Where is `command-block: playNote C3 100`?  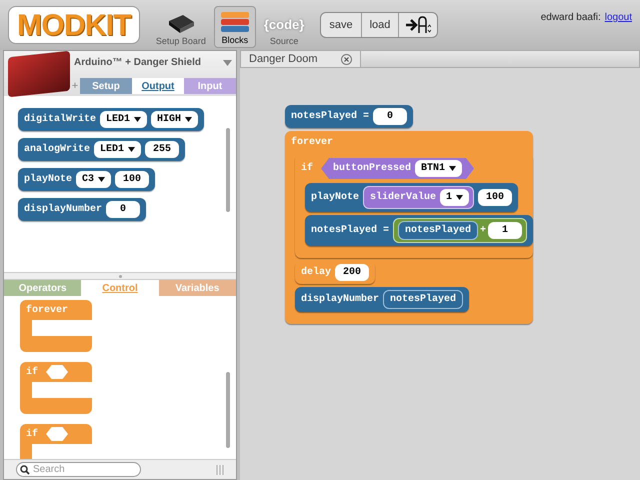 command-block: playNote C3 100 is located at coordinates (87, 179).